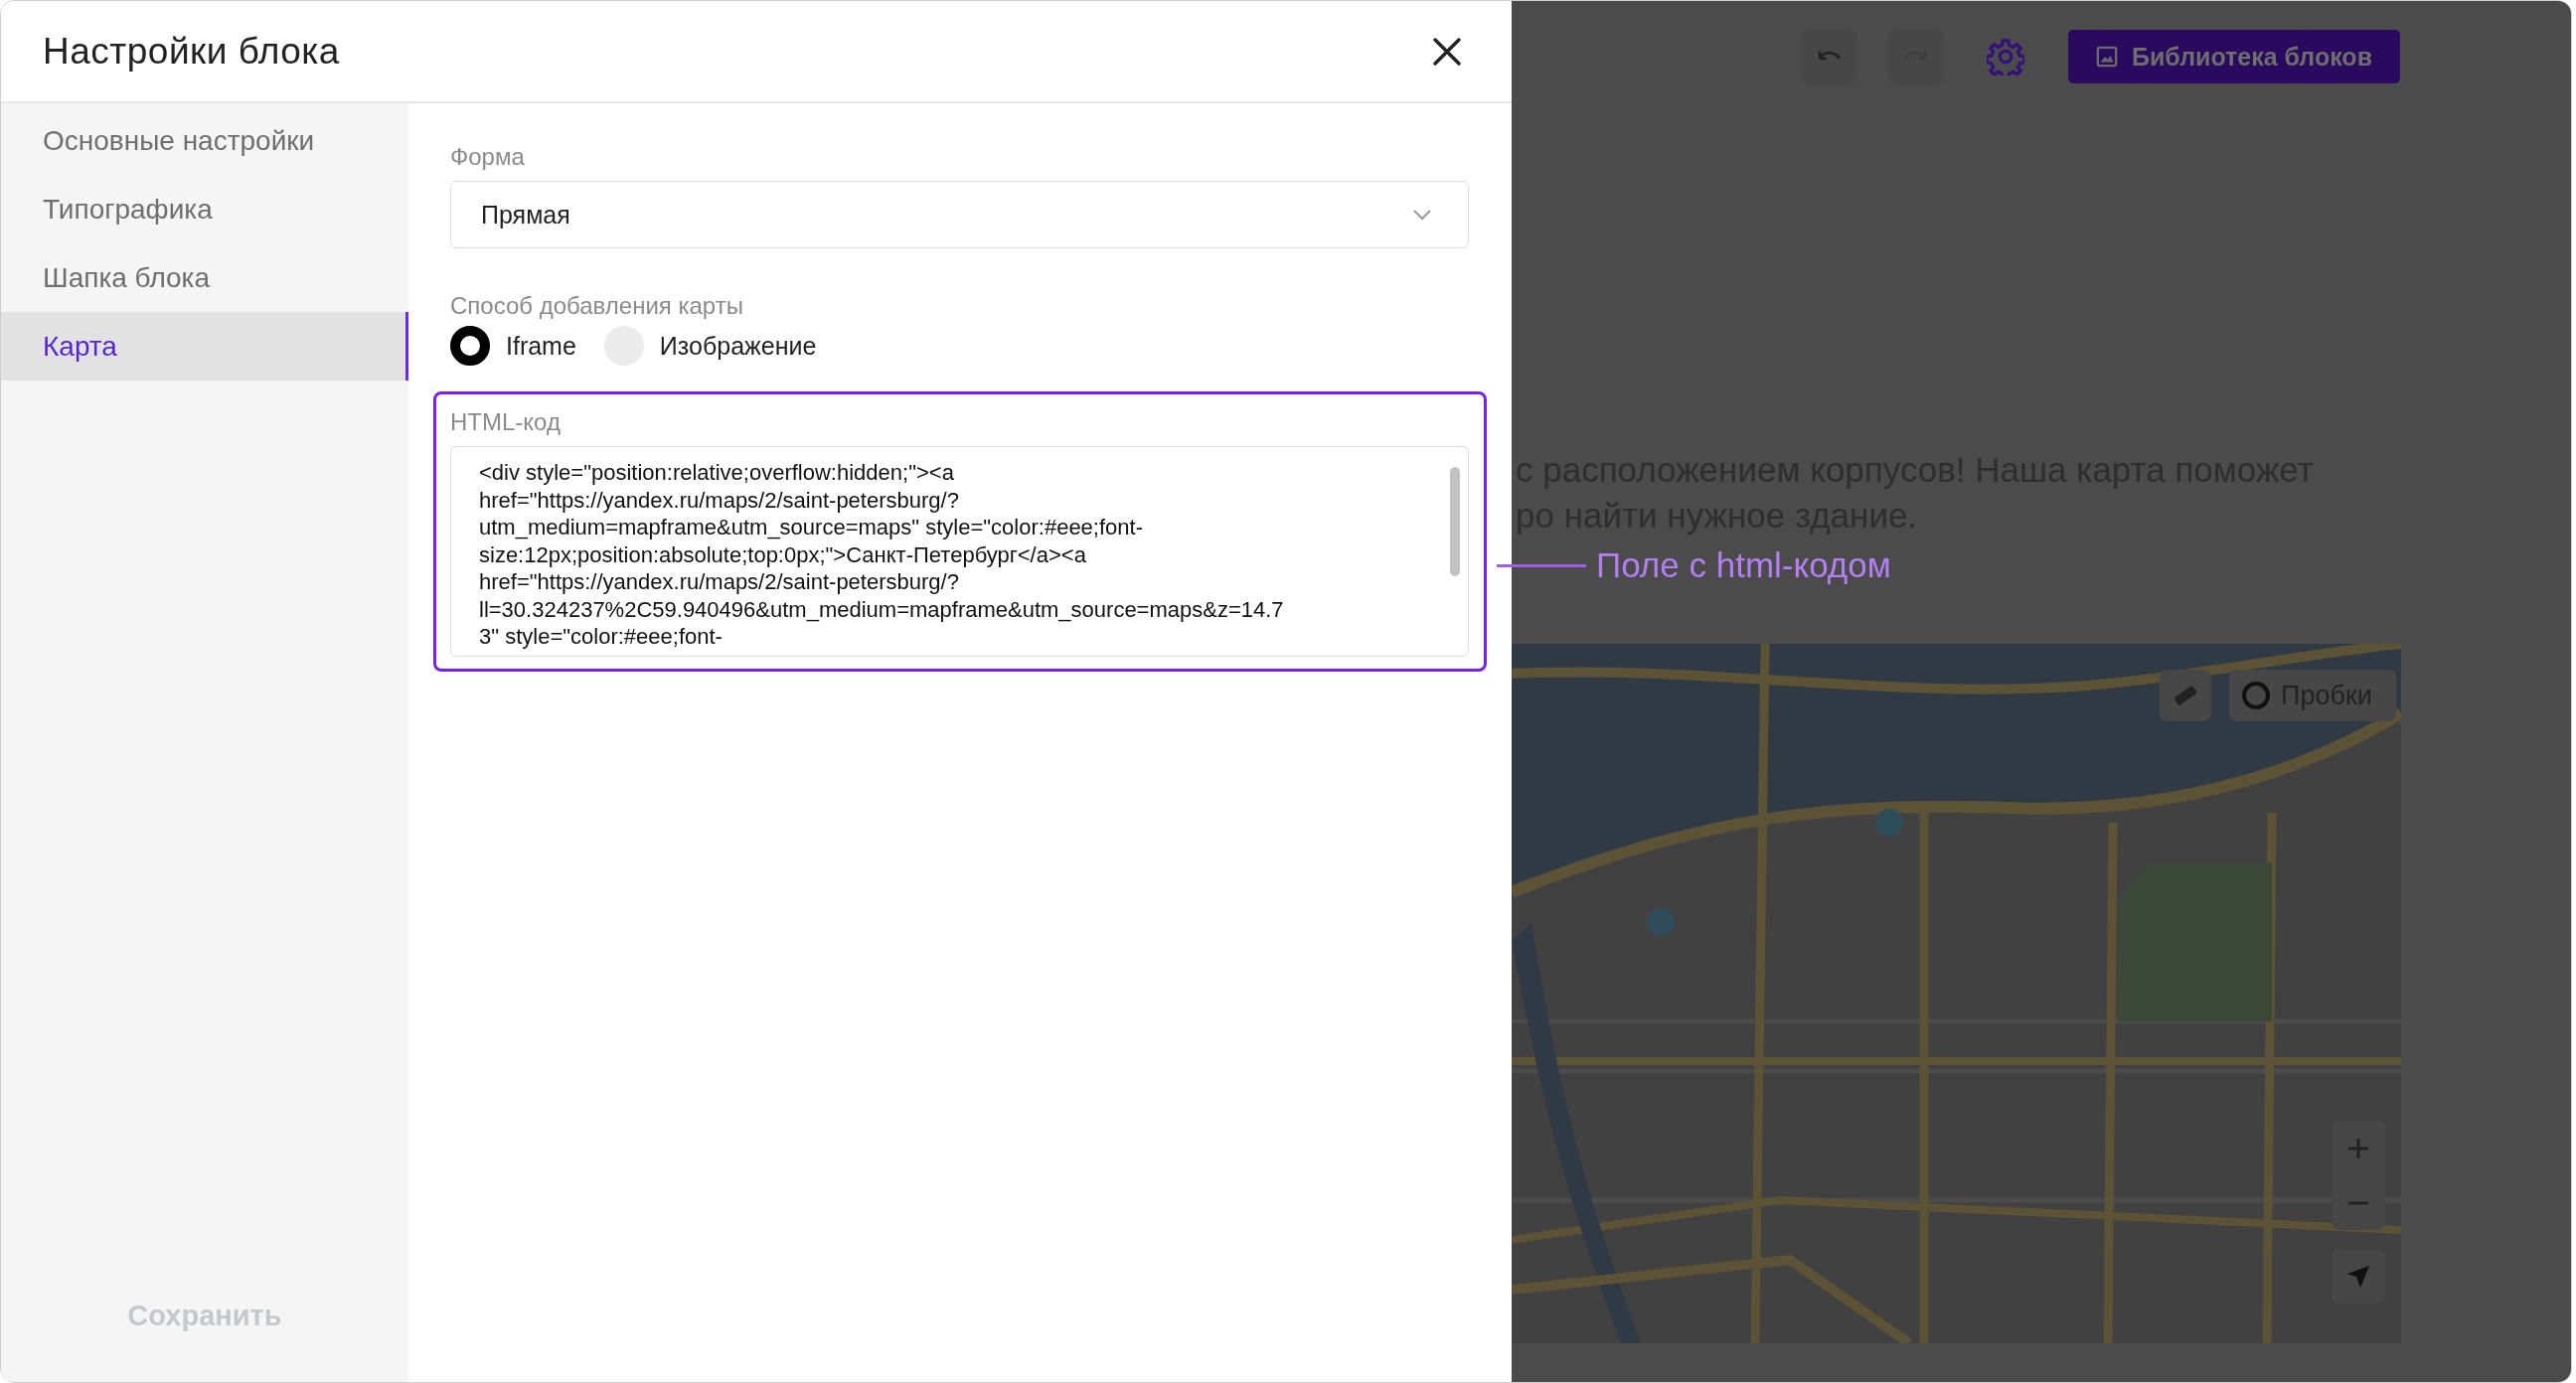  I want to click on undo-button, so click(1829, 57).